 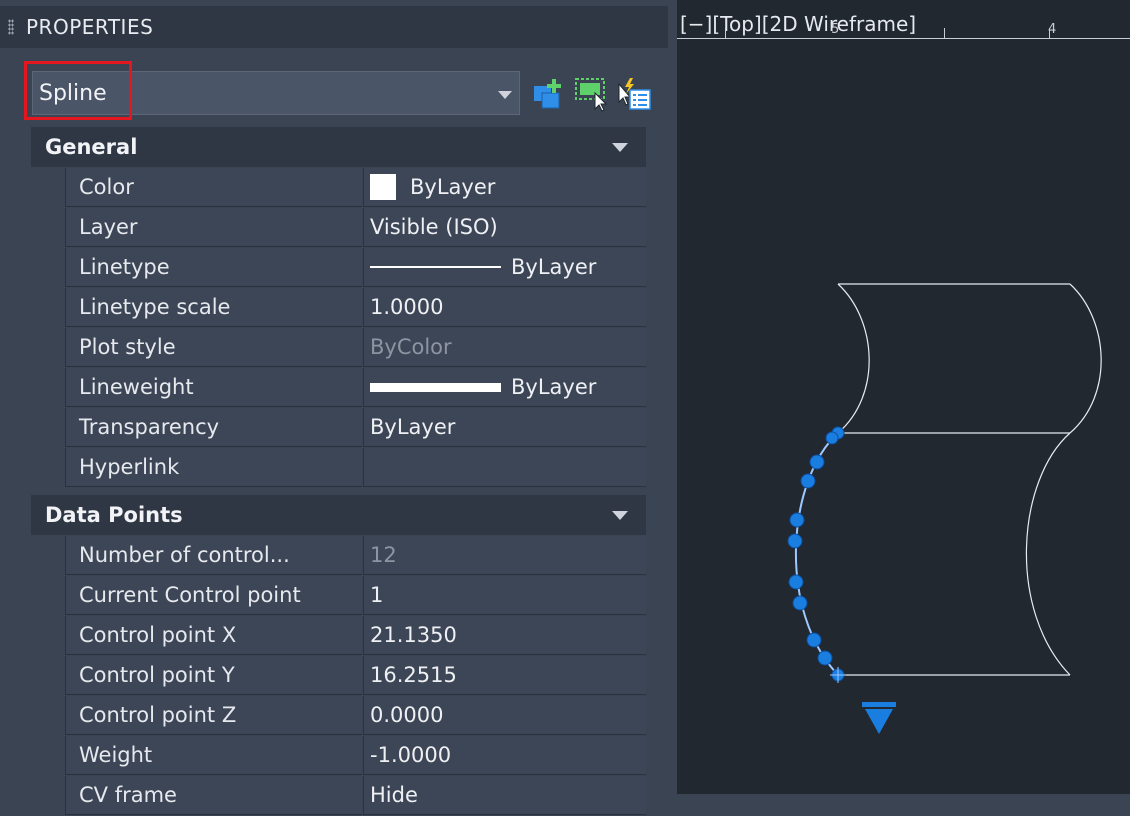 I want to click on property-name: Color, so click(x=213, y=187).